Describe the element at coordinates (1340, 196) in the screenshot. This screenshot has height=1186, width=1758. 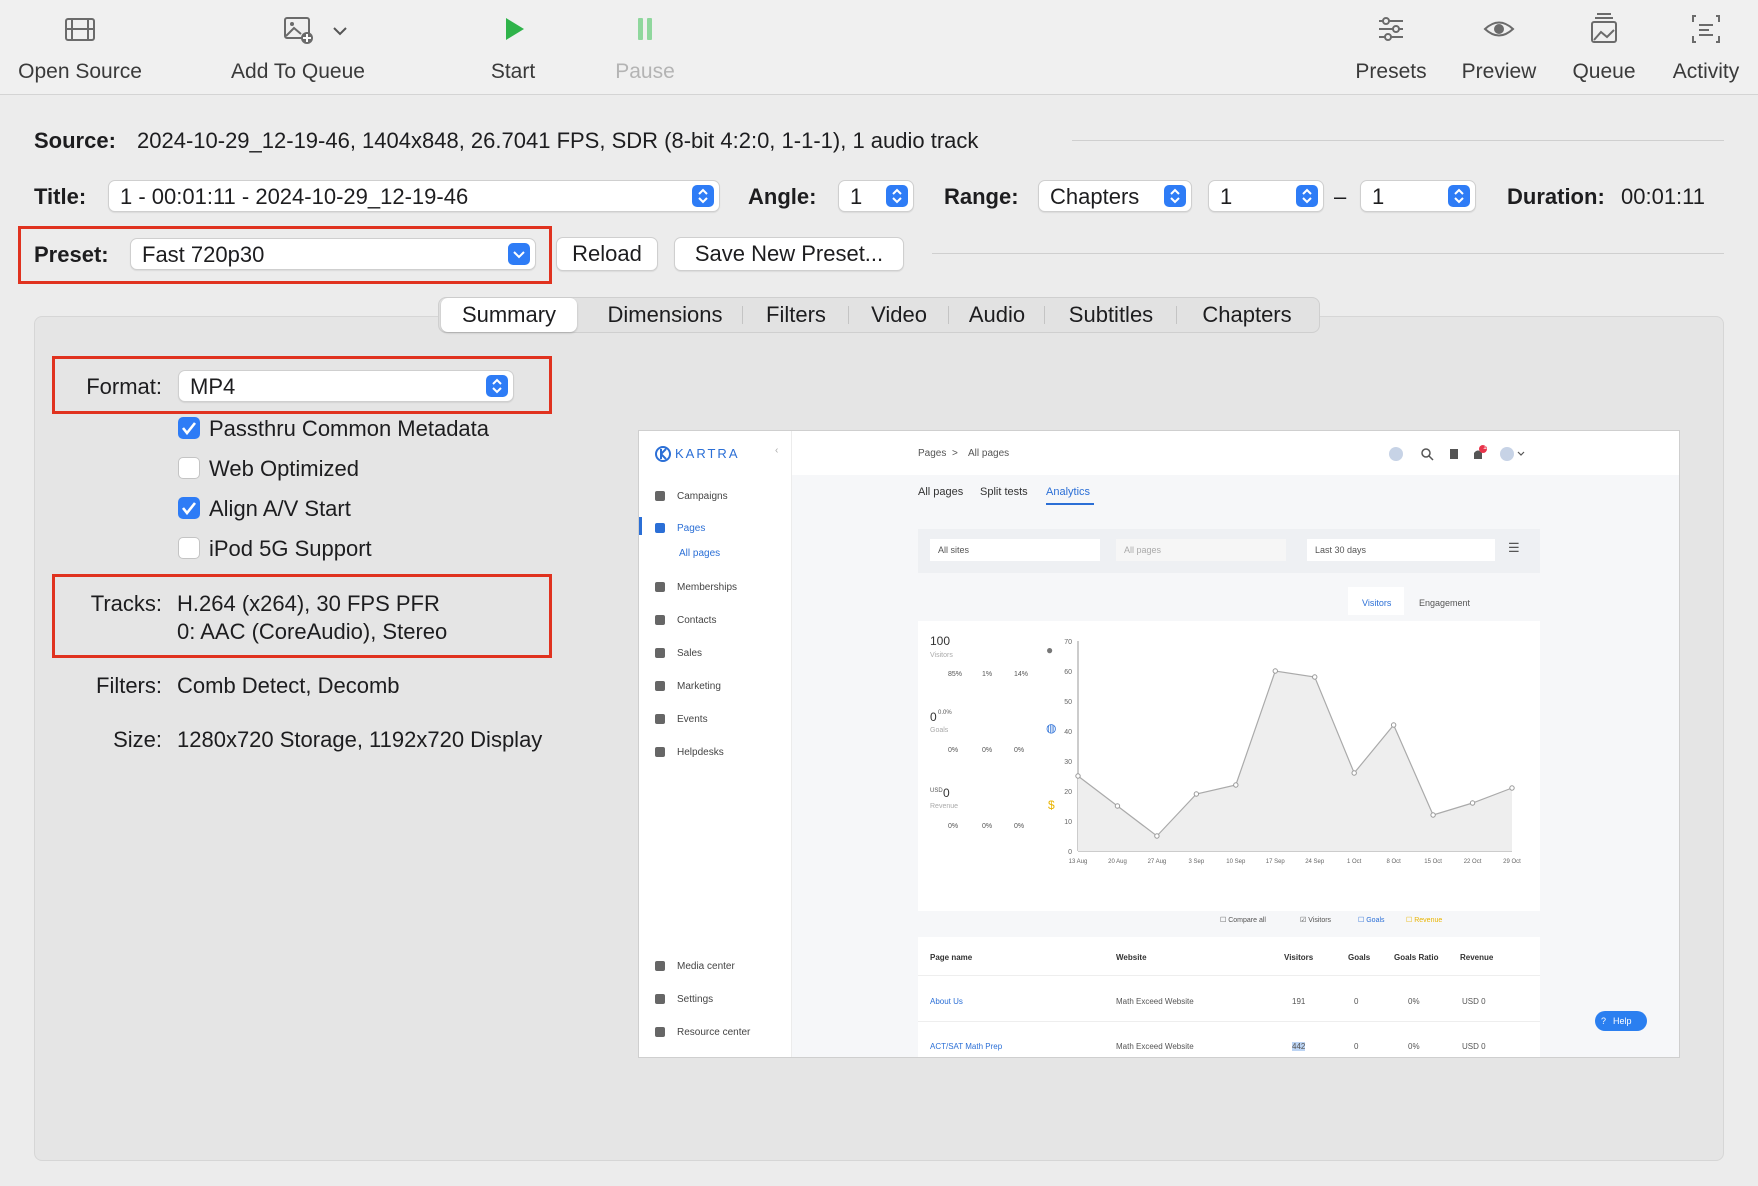
I see `range-dash: –` at that location.